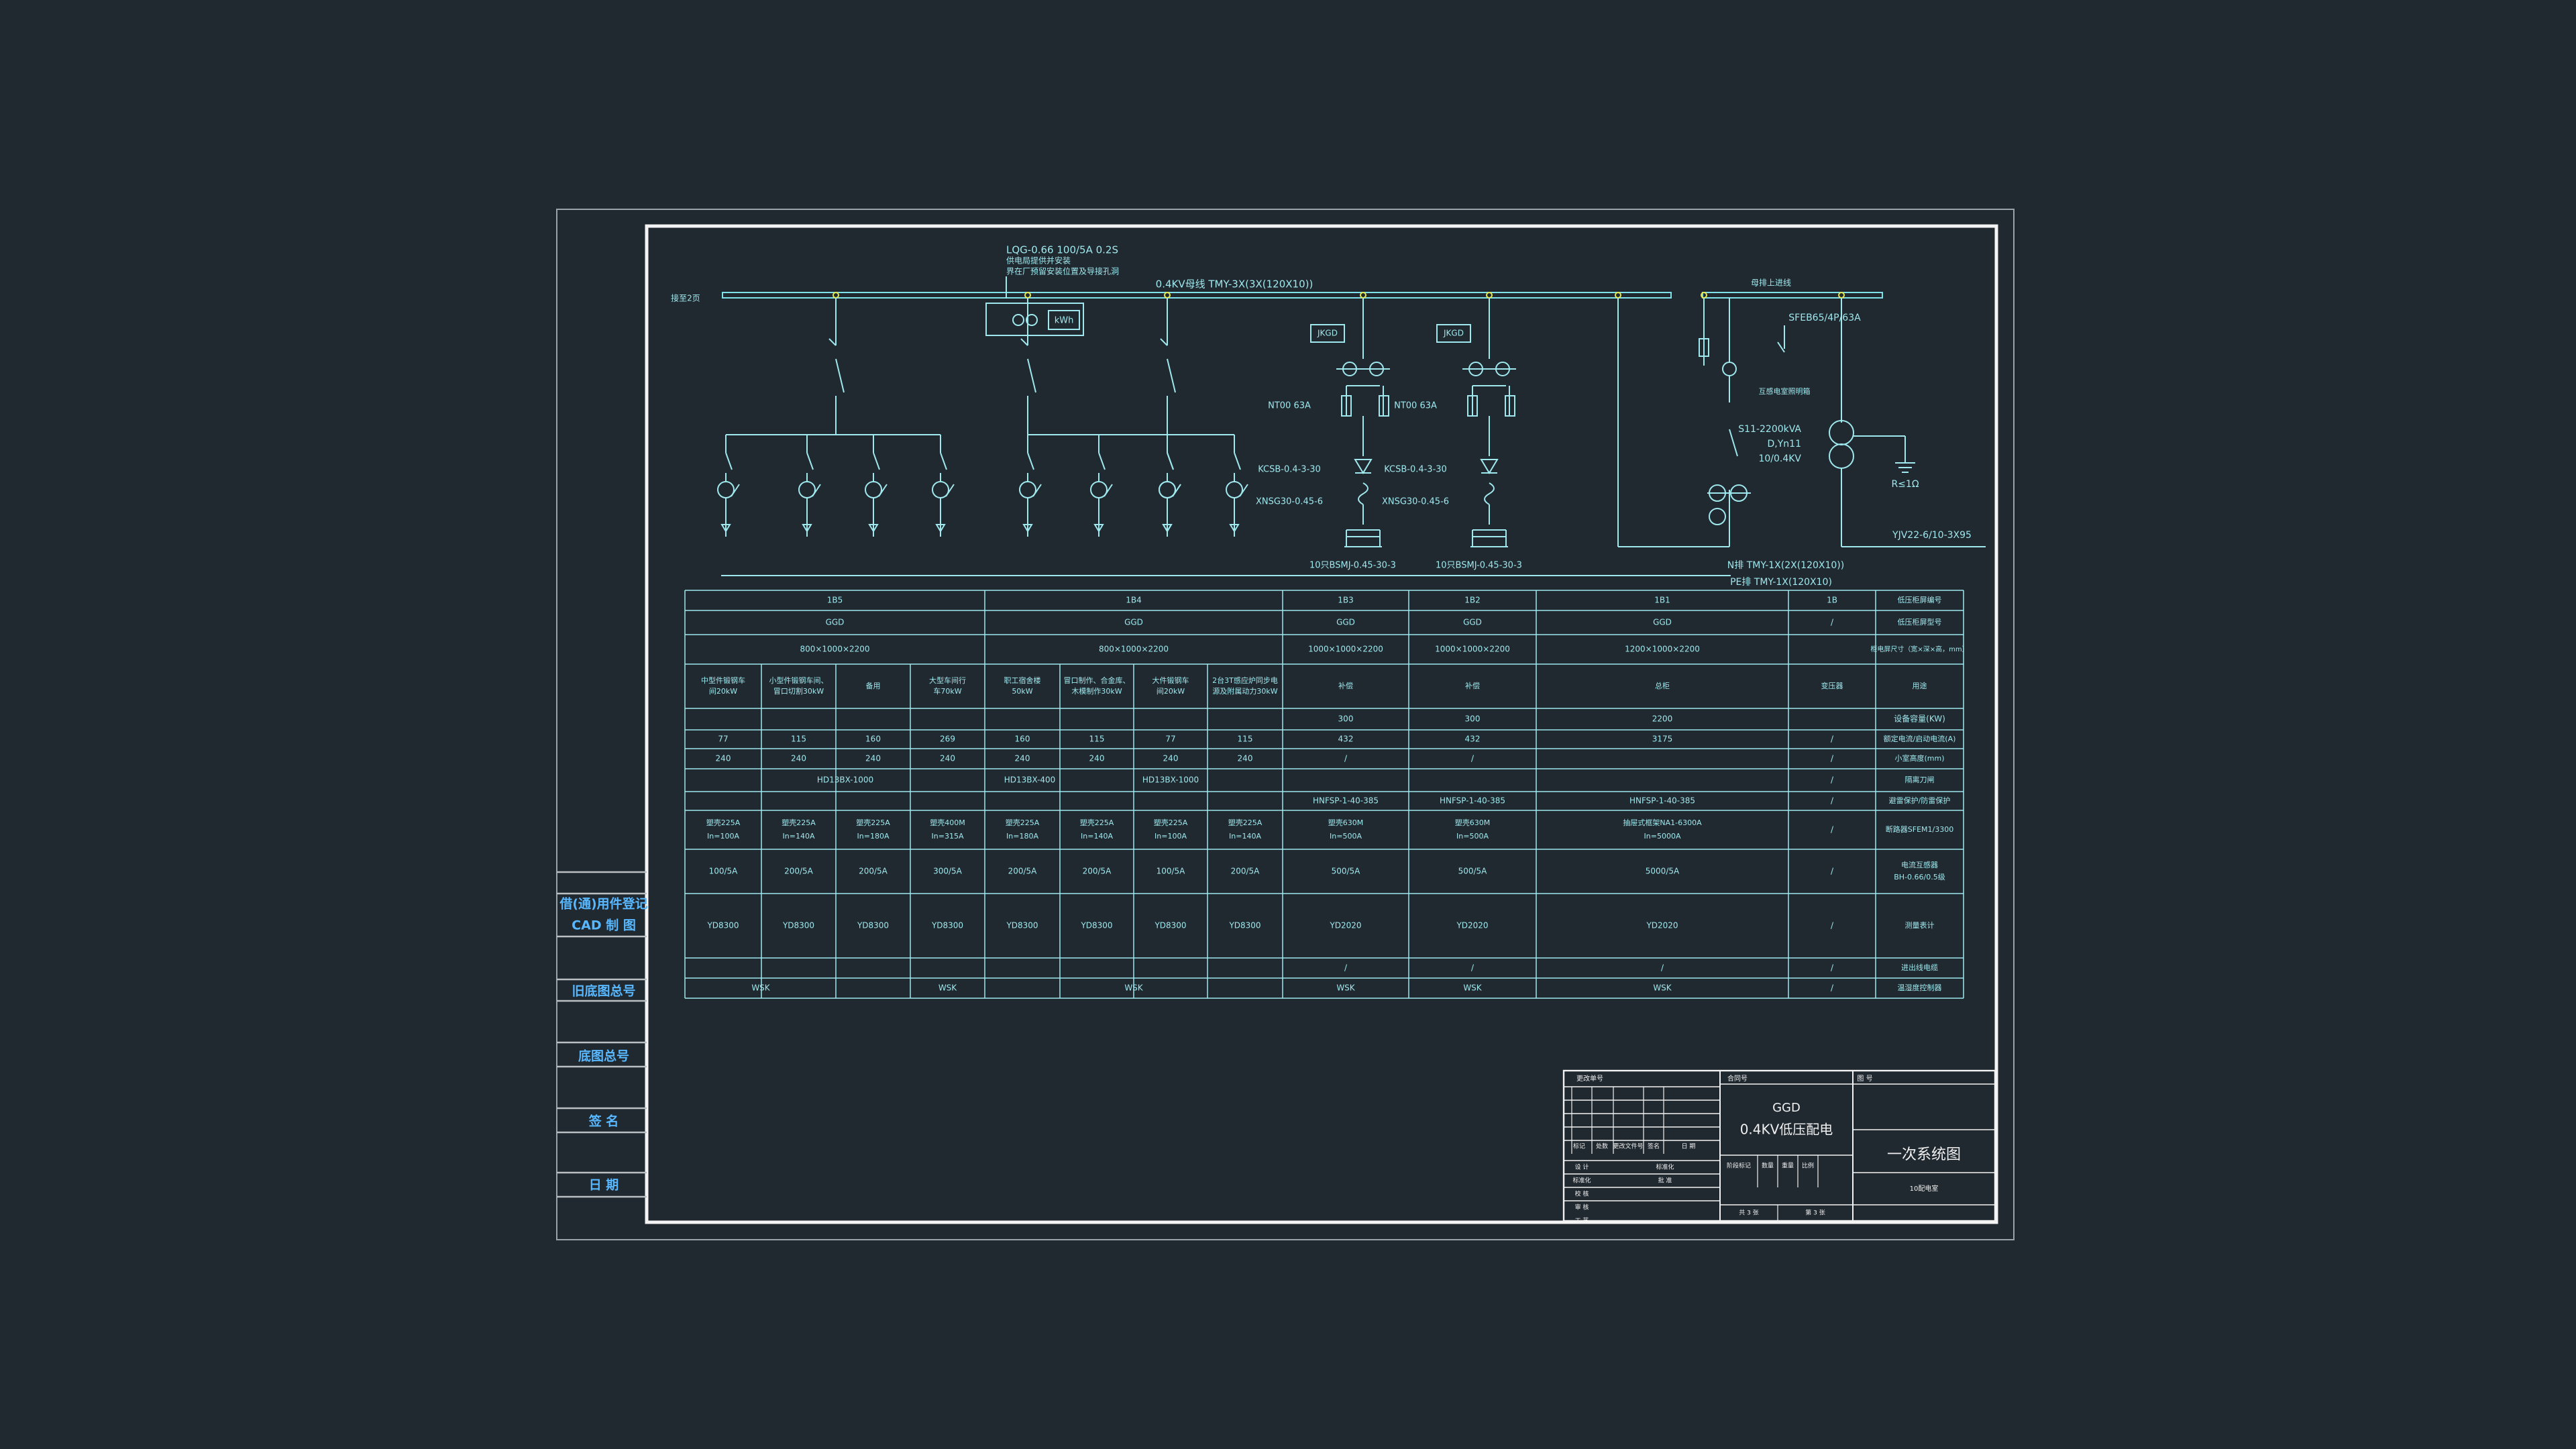 Image resolution: width=2576 pixels, height=1449 pixels. Describe the element at coordinates (1245, 739) in the screenshot. I see `table-current-1-3: 115` at that location.